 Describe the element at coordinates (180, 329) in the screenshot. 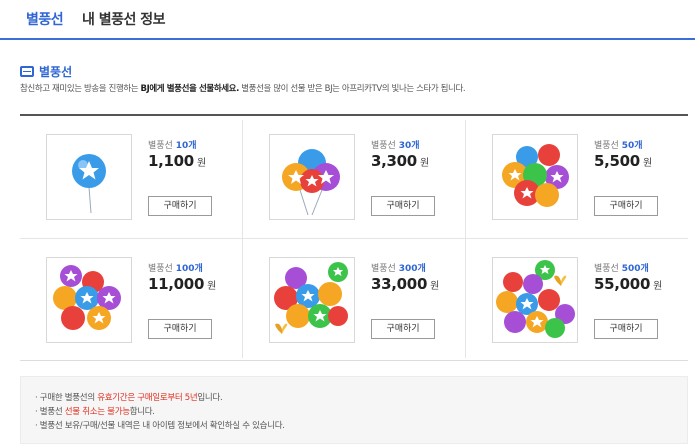

I see `buy-button-100: 구매하기` at that location.